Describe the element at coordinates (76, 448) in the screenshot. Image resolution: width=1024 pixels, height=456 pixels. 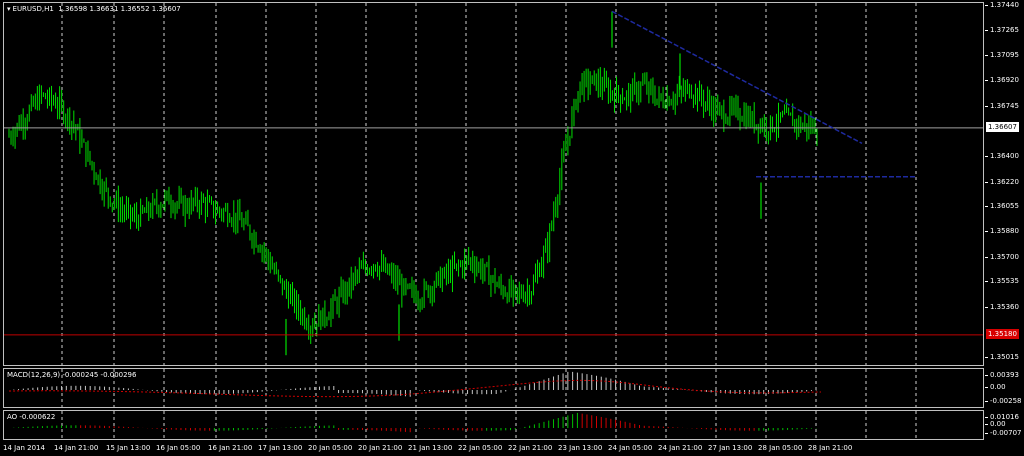
I see `time-label: 14 Jan 21:00` at that location.